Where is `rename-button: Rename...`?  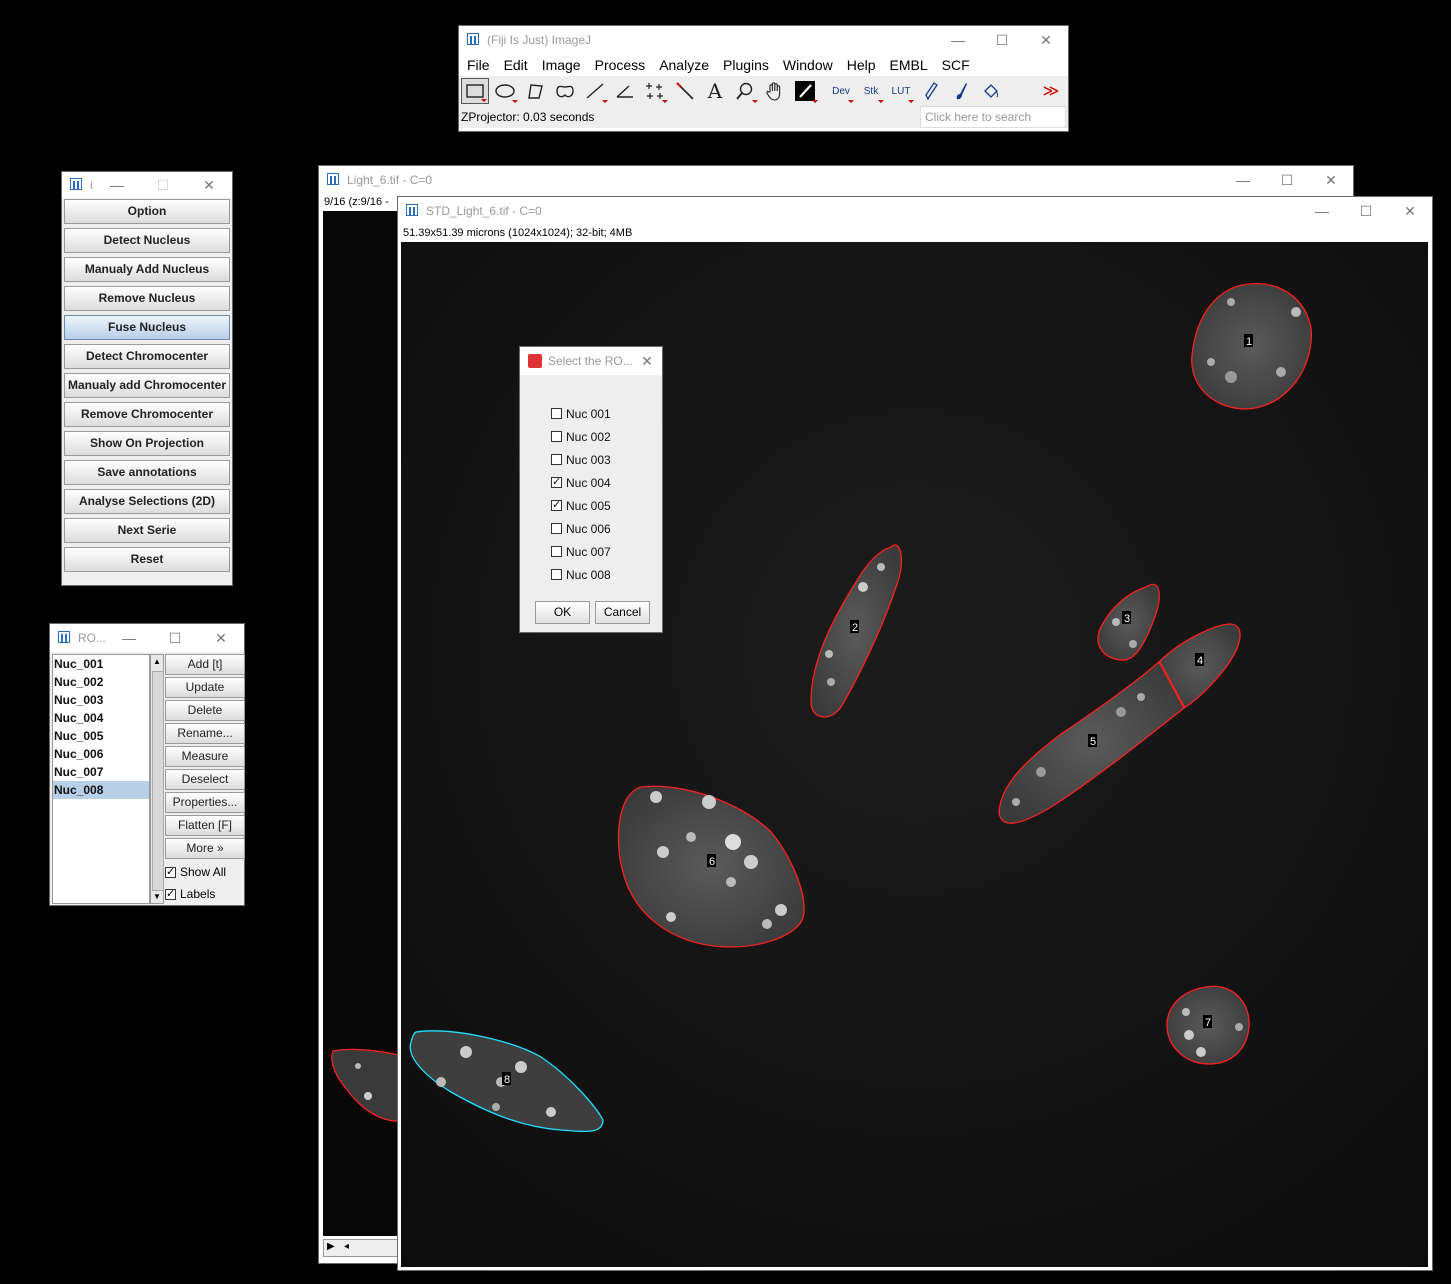 rename-button: Rename... is located at coordinates (205, 733).